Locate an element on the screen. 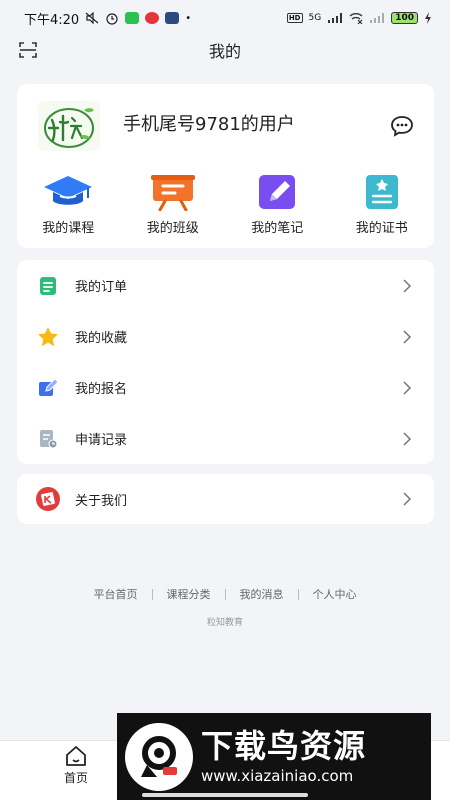 Image resolution: width=450 pixels, height=800 pixels. menu-item-label: 我的报名 is located at coordinates (101, 389).